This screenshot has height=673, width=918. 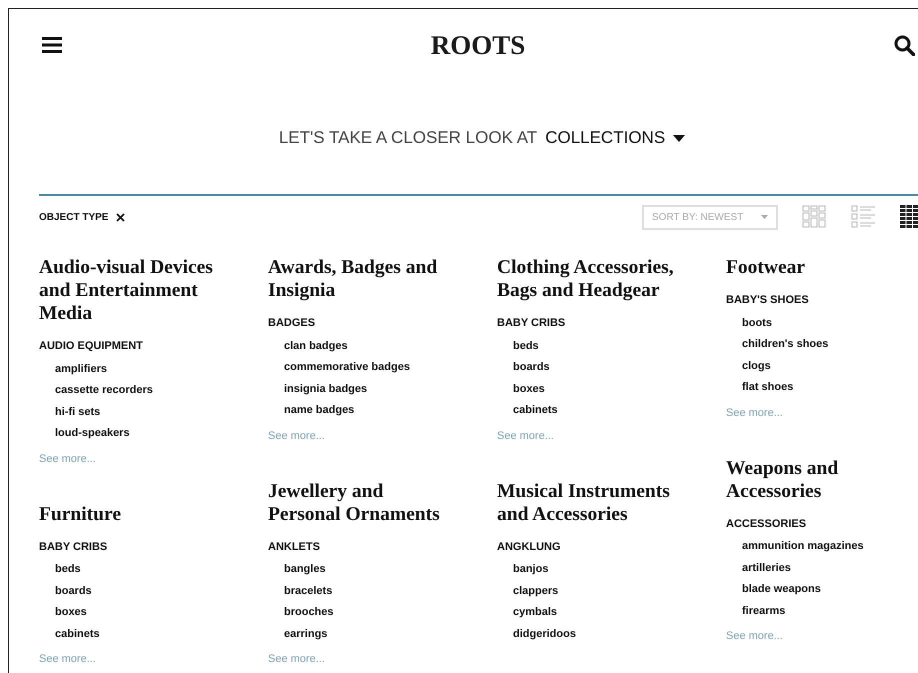 I want to click on category-link: hi-fi sets, so click(x=77, y=412).